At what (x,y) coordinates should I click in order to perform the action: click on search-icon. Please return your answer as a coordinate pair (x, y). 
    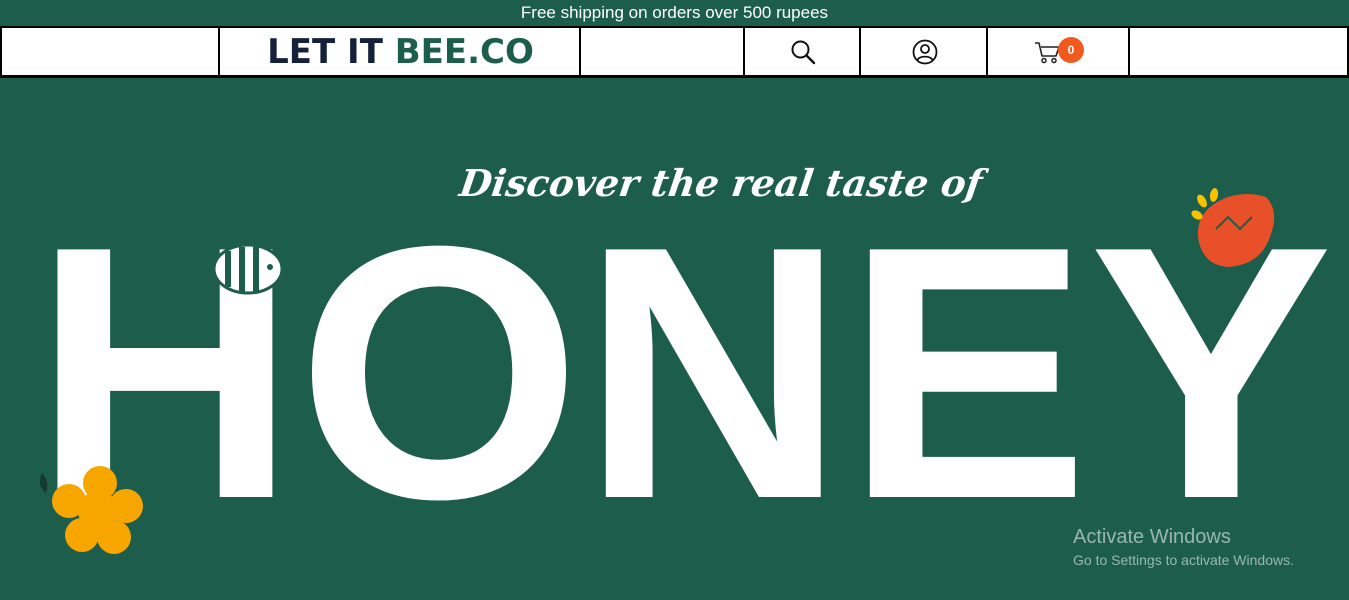
    Looking at the image, I should click on (803, 52).